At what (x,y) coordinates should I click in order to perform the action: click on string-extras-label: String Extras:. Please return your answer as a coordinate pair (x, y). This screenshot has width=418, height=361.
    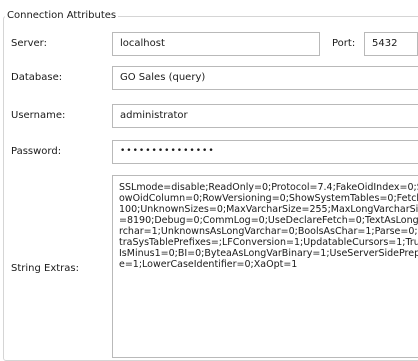
    Looking at the image, I should click on (45, 268).